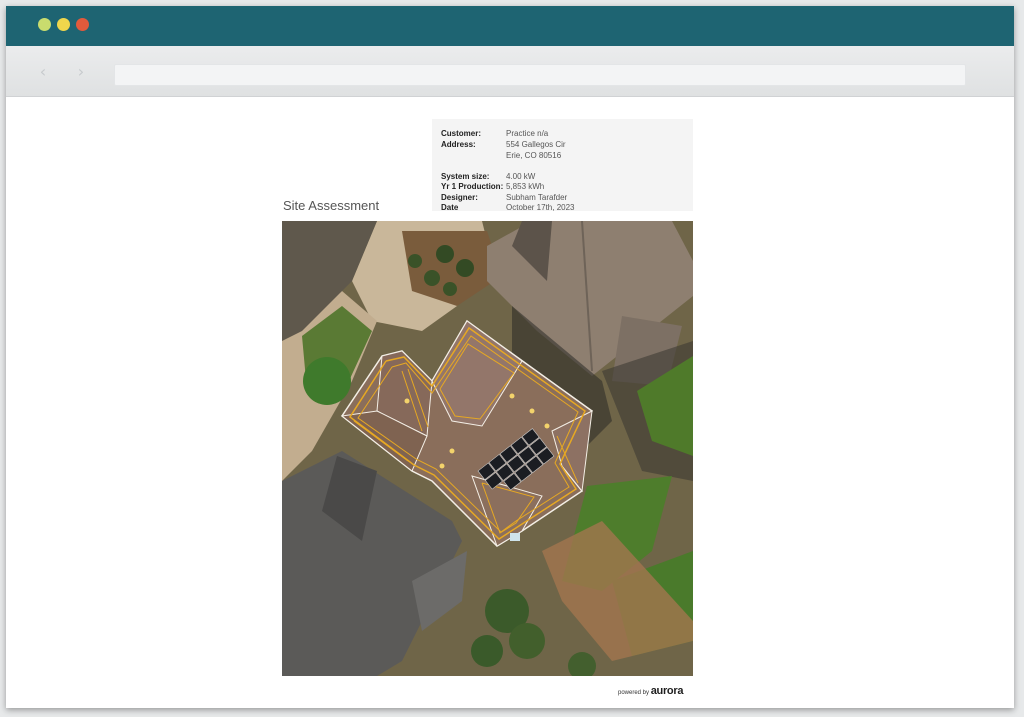  What do you see at coordinates (534, 155) in the screenshot?
I see `info-value: Erie, CO 80516` at bounding box center [534, 155].